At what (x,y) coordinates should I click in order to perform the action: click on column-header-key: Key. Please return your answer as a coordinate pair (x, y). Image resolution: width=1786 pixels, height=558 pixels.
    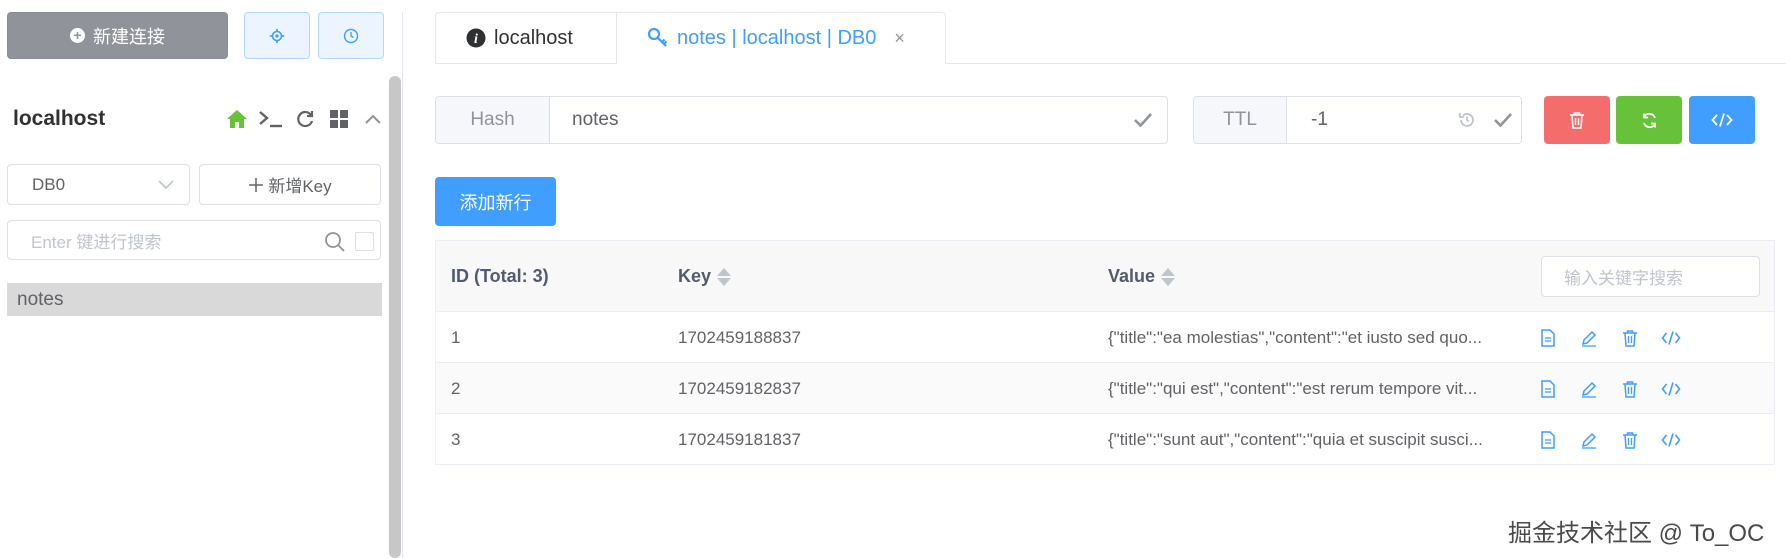
    Looking at the image, I should click on (705, 276).